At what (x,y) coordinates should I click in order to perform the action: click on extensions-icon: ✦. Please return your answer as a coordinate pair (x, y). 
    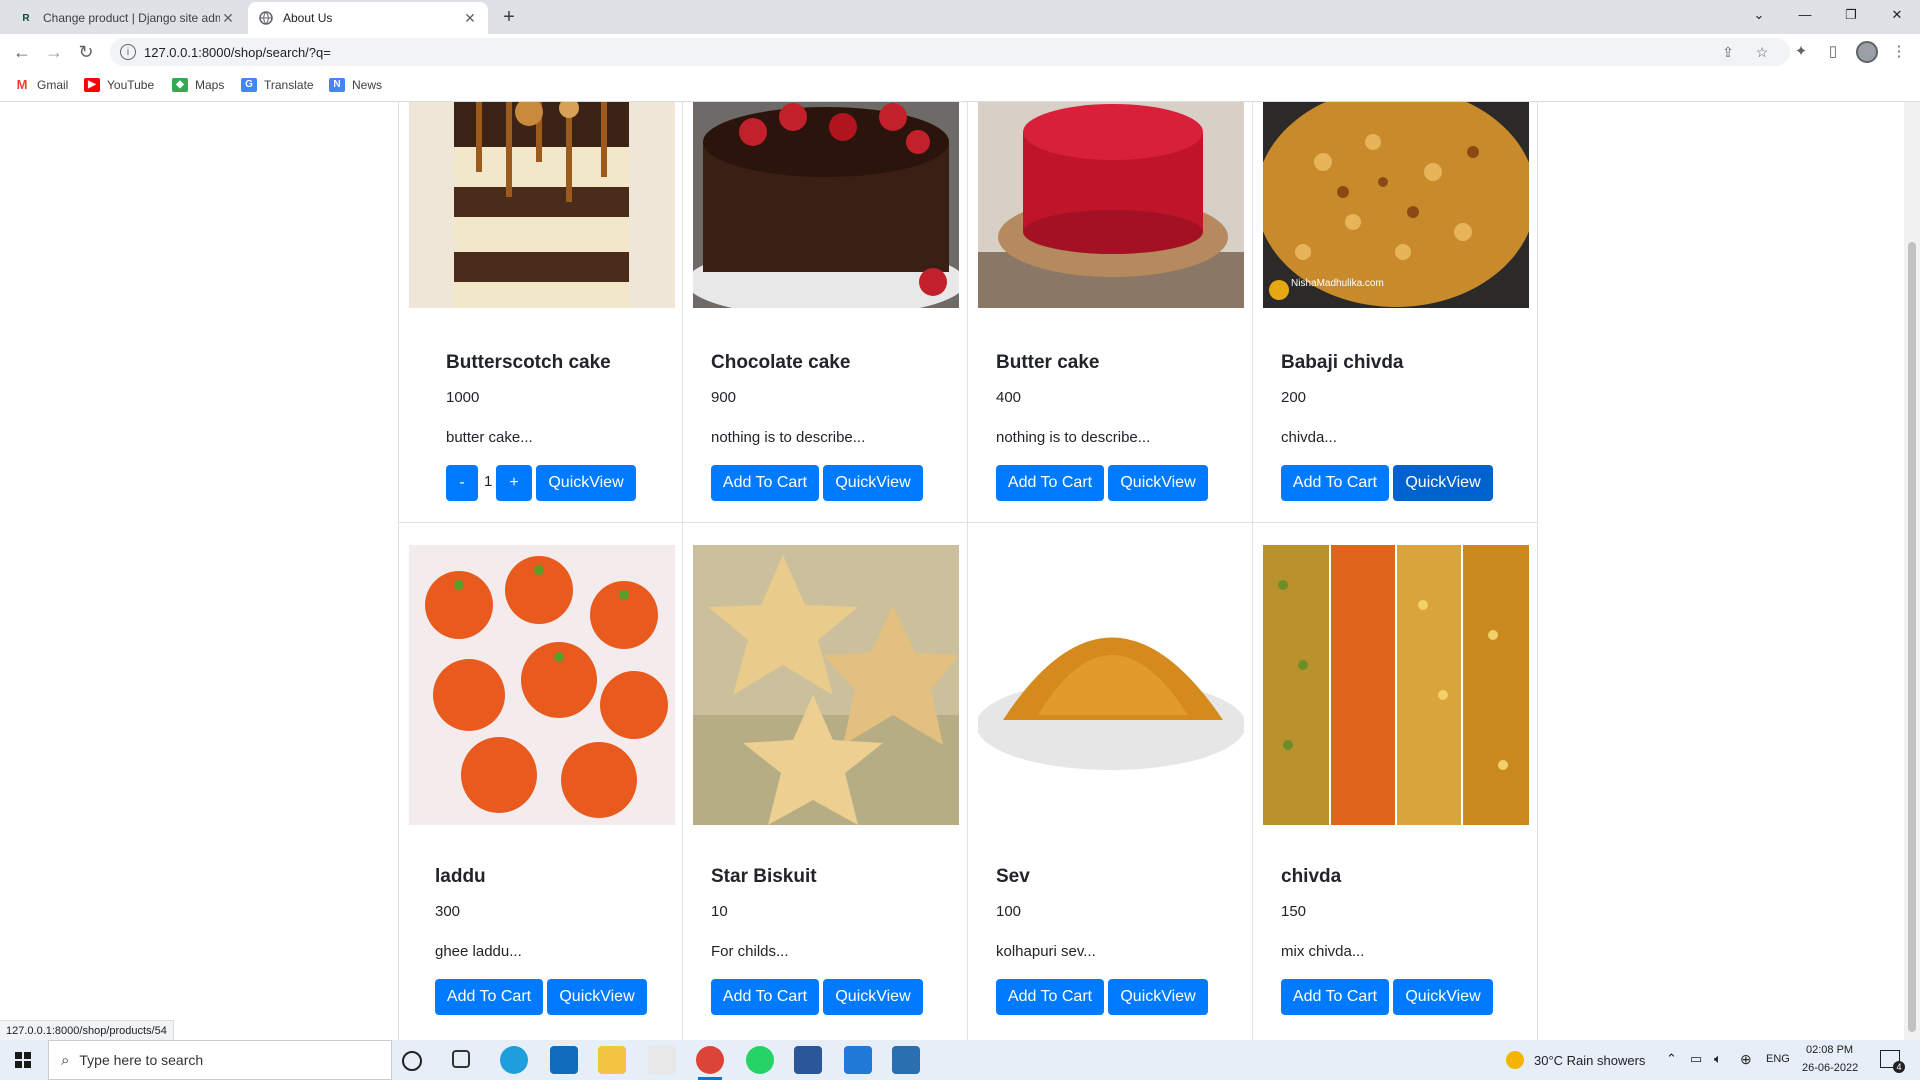
    Looking at the image, I should click on (1801, 52).